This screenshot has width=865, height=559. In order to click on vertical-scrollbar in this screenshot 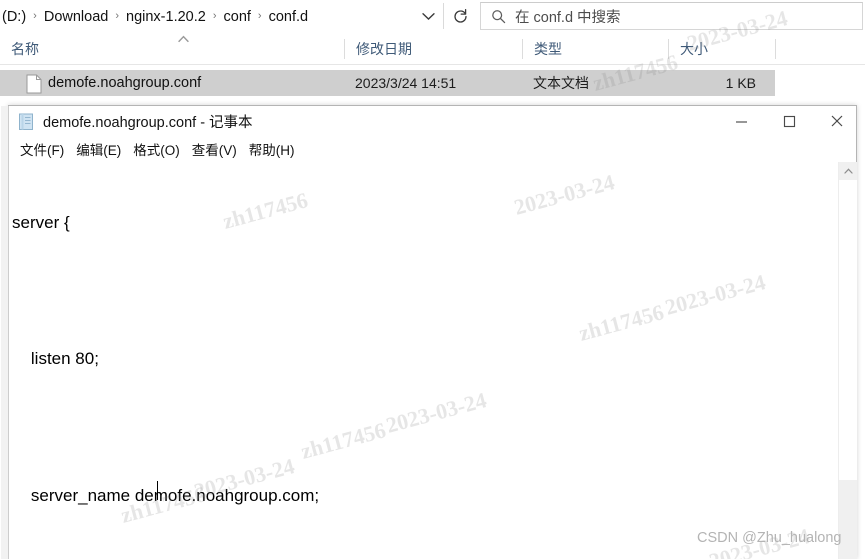, I will do `click(848, 360)`.